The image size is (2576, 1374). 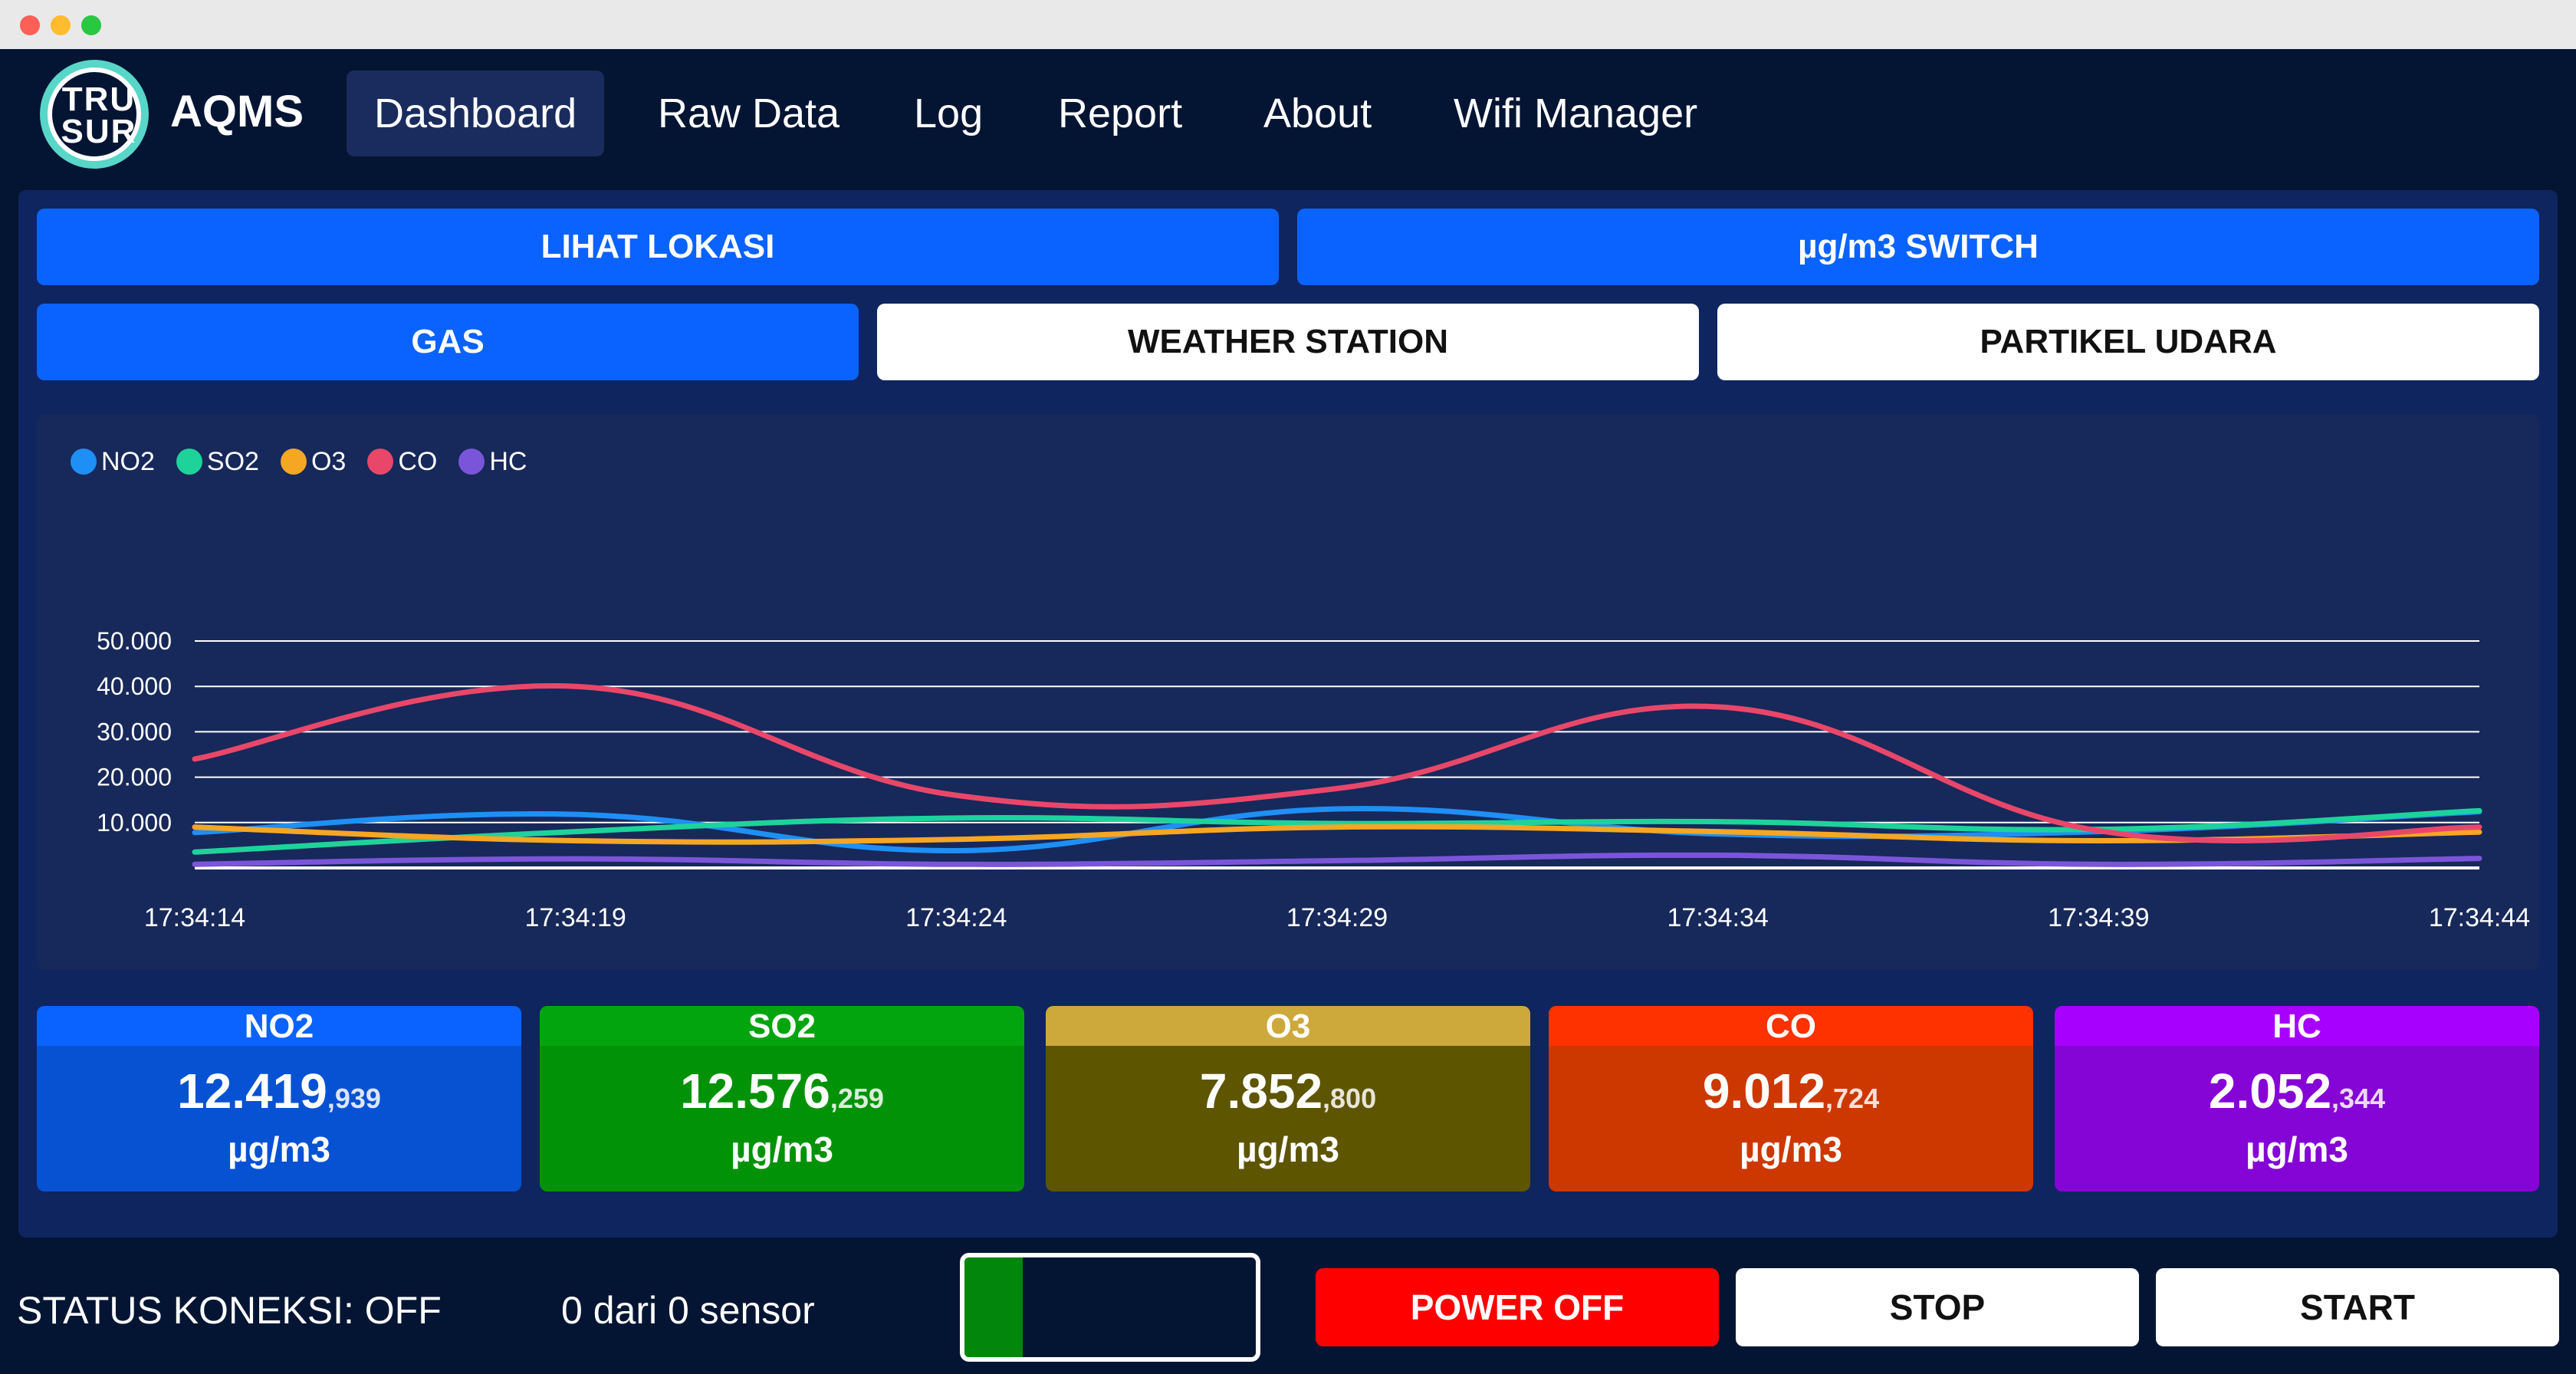 I want to click on x-tick-label: 17:34:14, so click(x=195, y=917).